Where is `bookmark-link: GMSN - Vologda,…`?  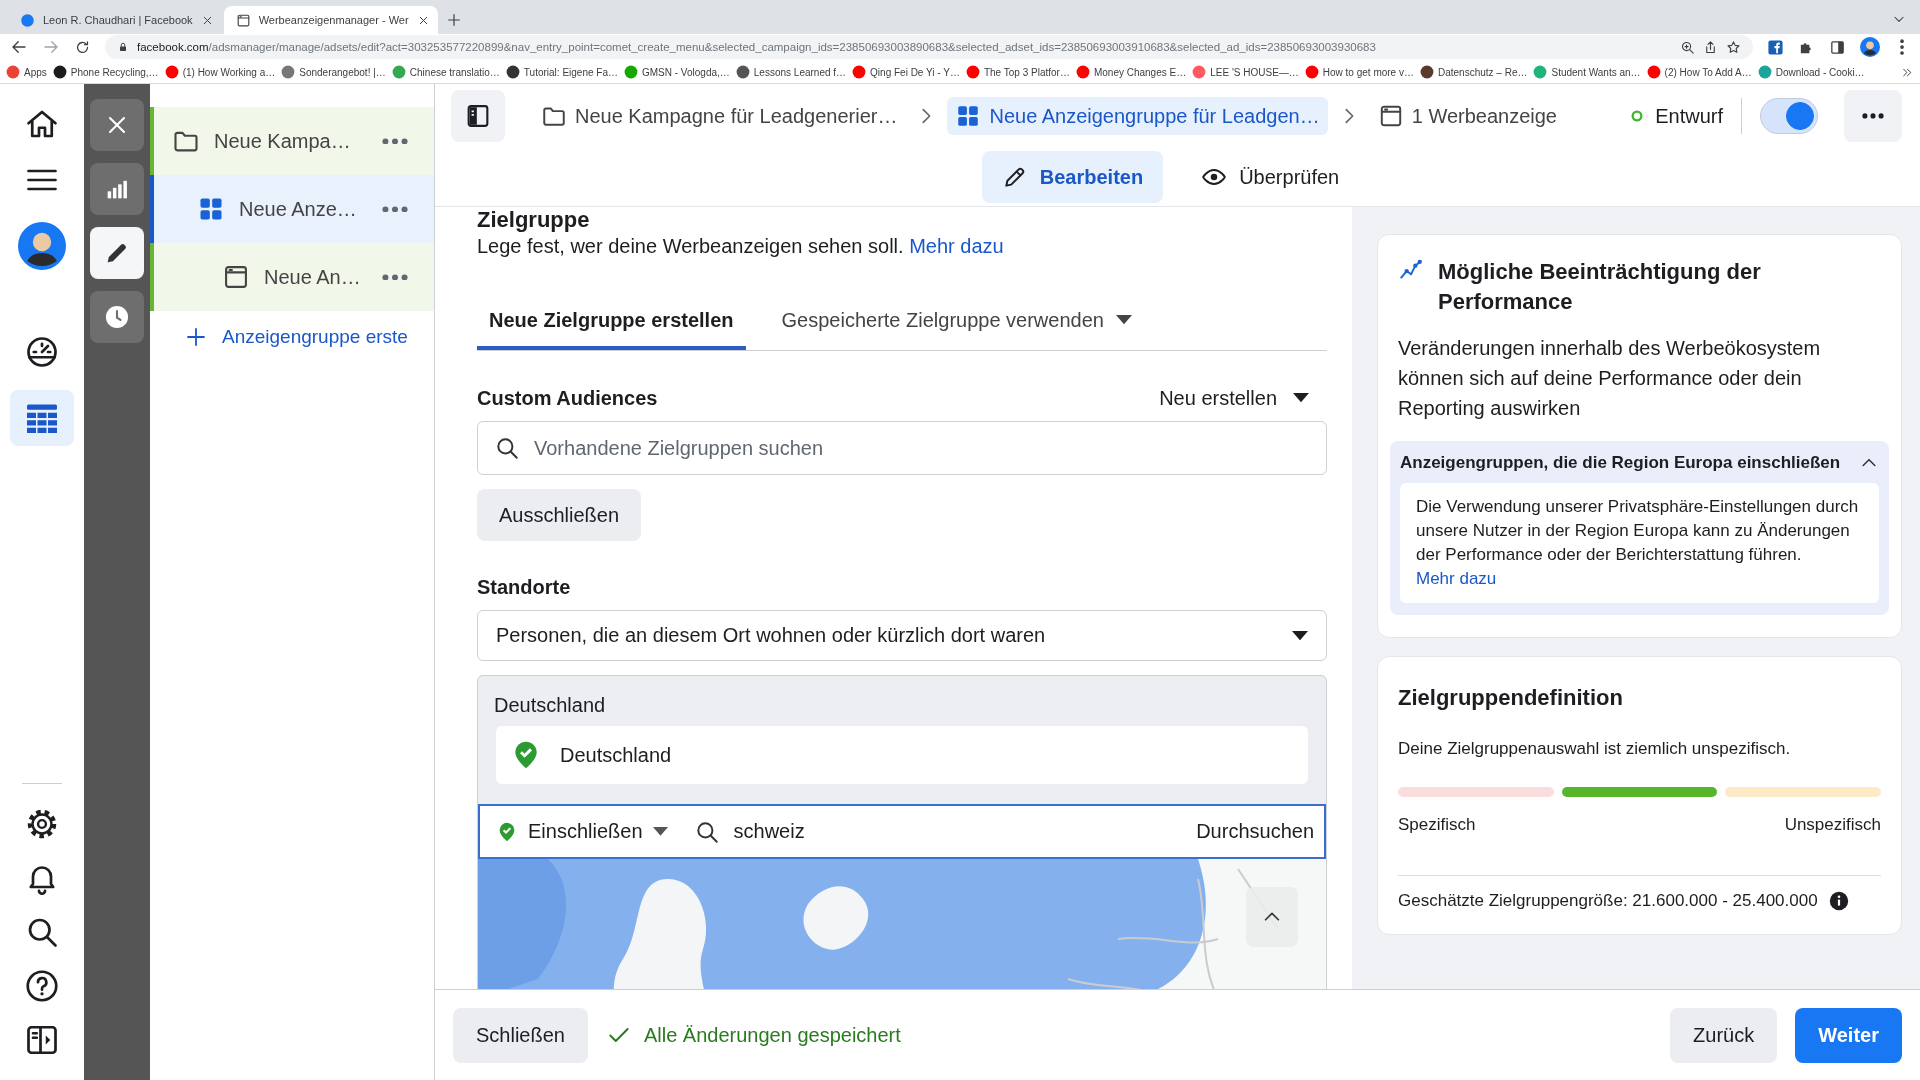
bookmark-link: GMSN - Vologda,… is located at coordinates (677, 72).